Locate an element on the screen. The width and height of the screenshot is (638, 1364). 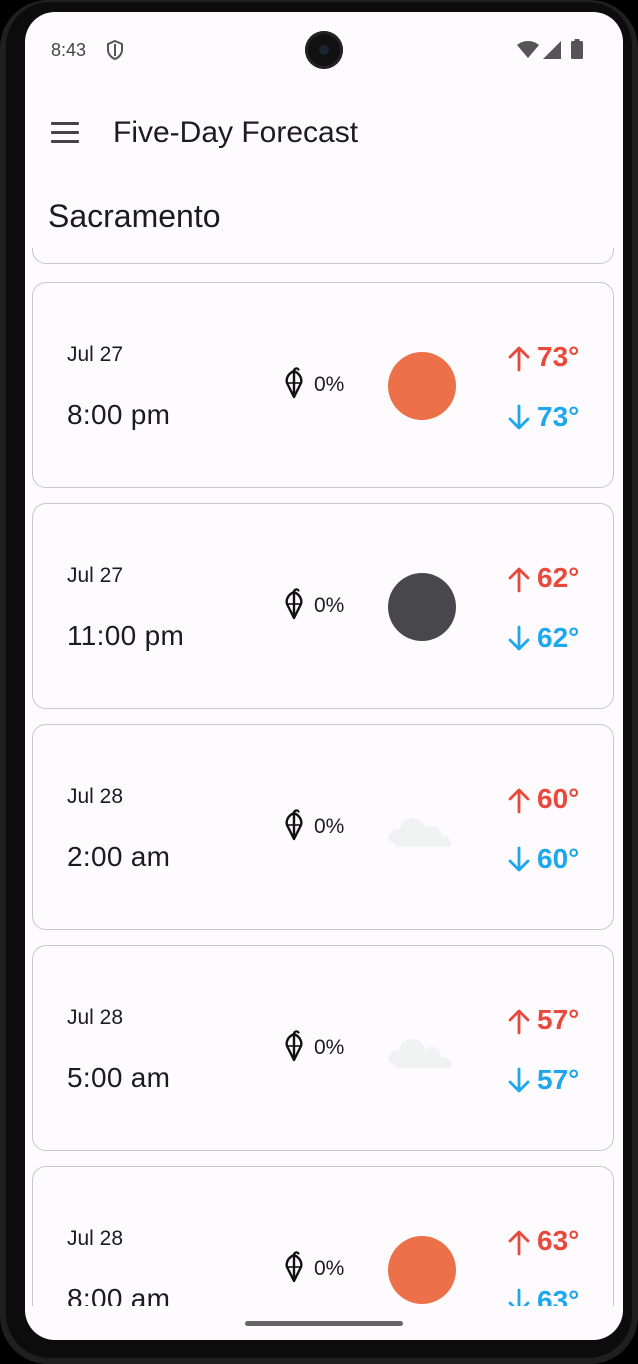
forecast-card: Jul 27 11:00 pm 0% 62° 62° is located at coordinates (323, 606).